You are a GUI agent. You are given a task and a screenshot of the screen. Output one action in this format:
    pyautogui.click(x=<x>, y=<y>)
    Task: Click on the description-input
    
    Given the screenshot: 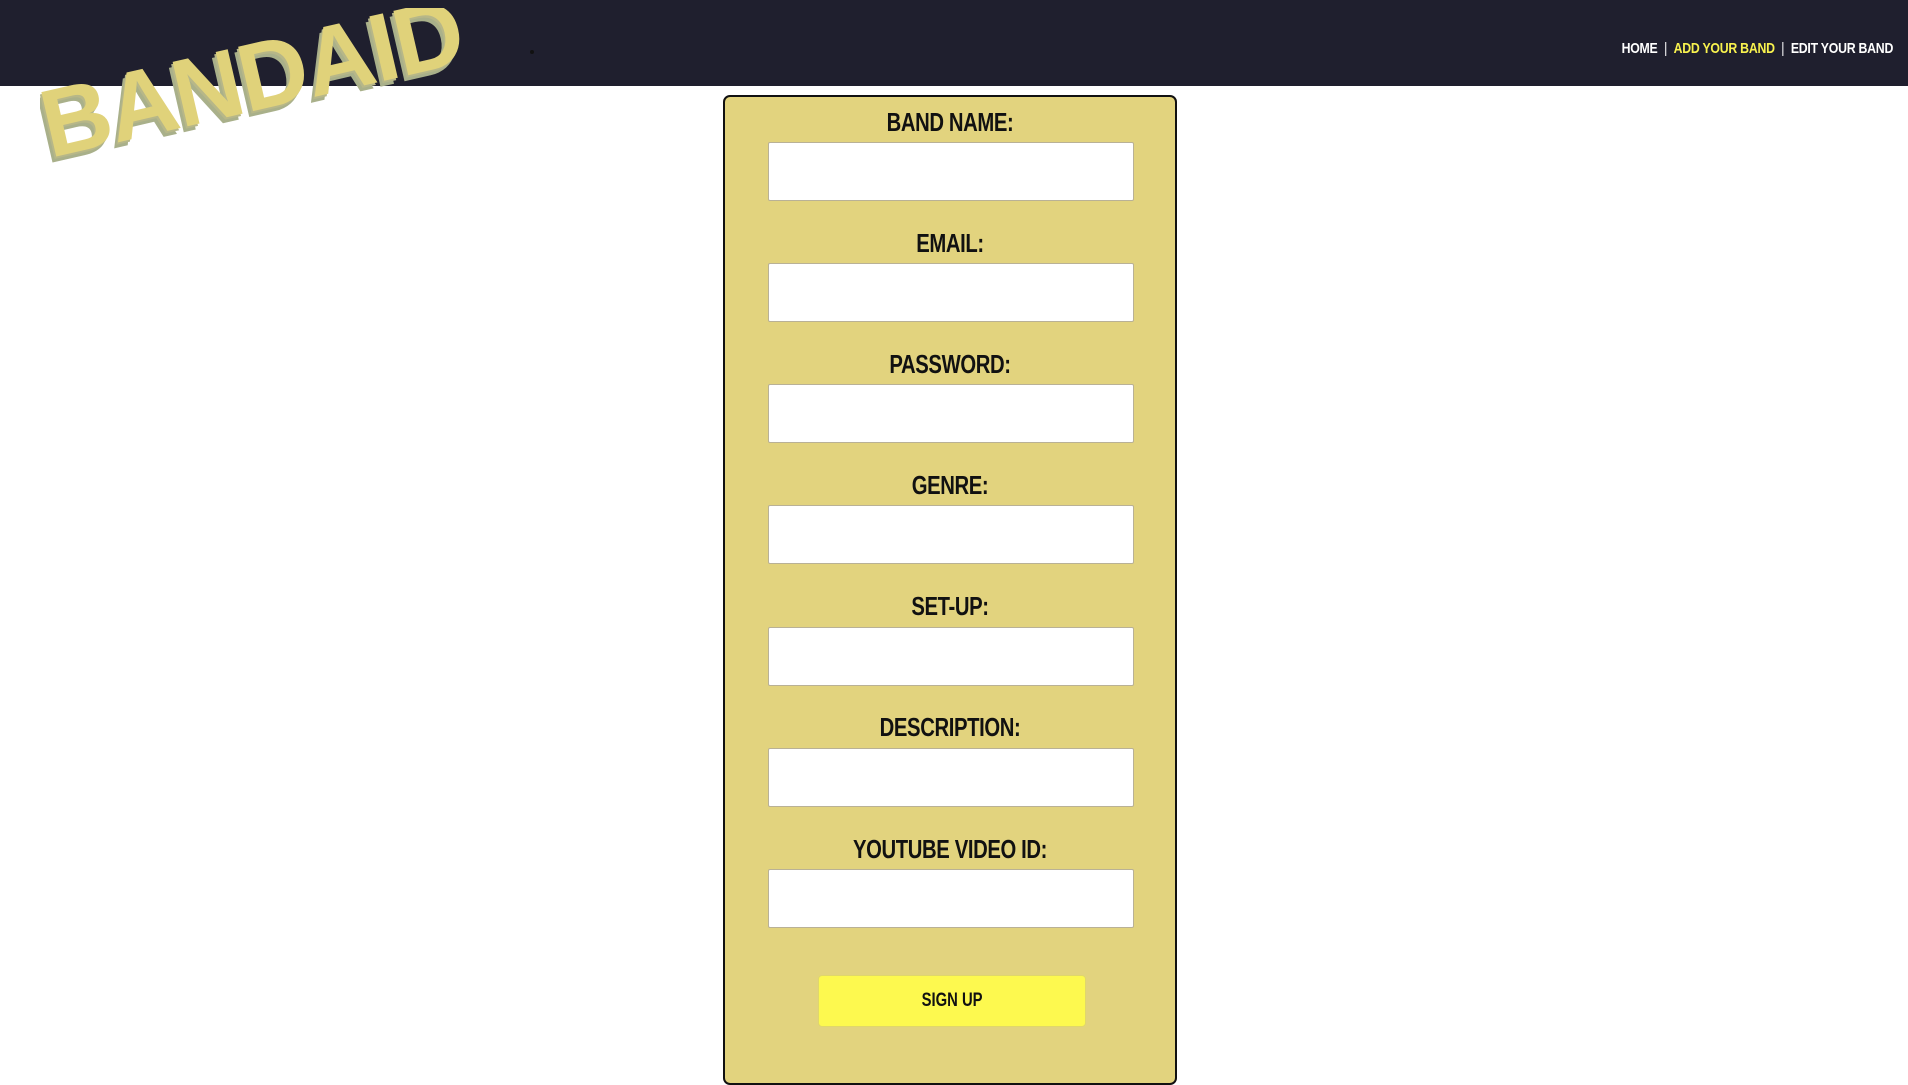 What is the action you would take?
    pyautogui.click(x=951, y=777)
    